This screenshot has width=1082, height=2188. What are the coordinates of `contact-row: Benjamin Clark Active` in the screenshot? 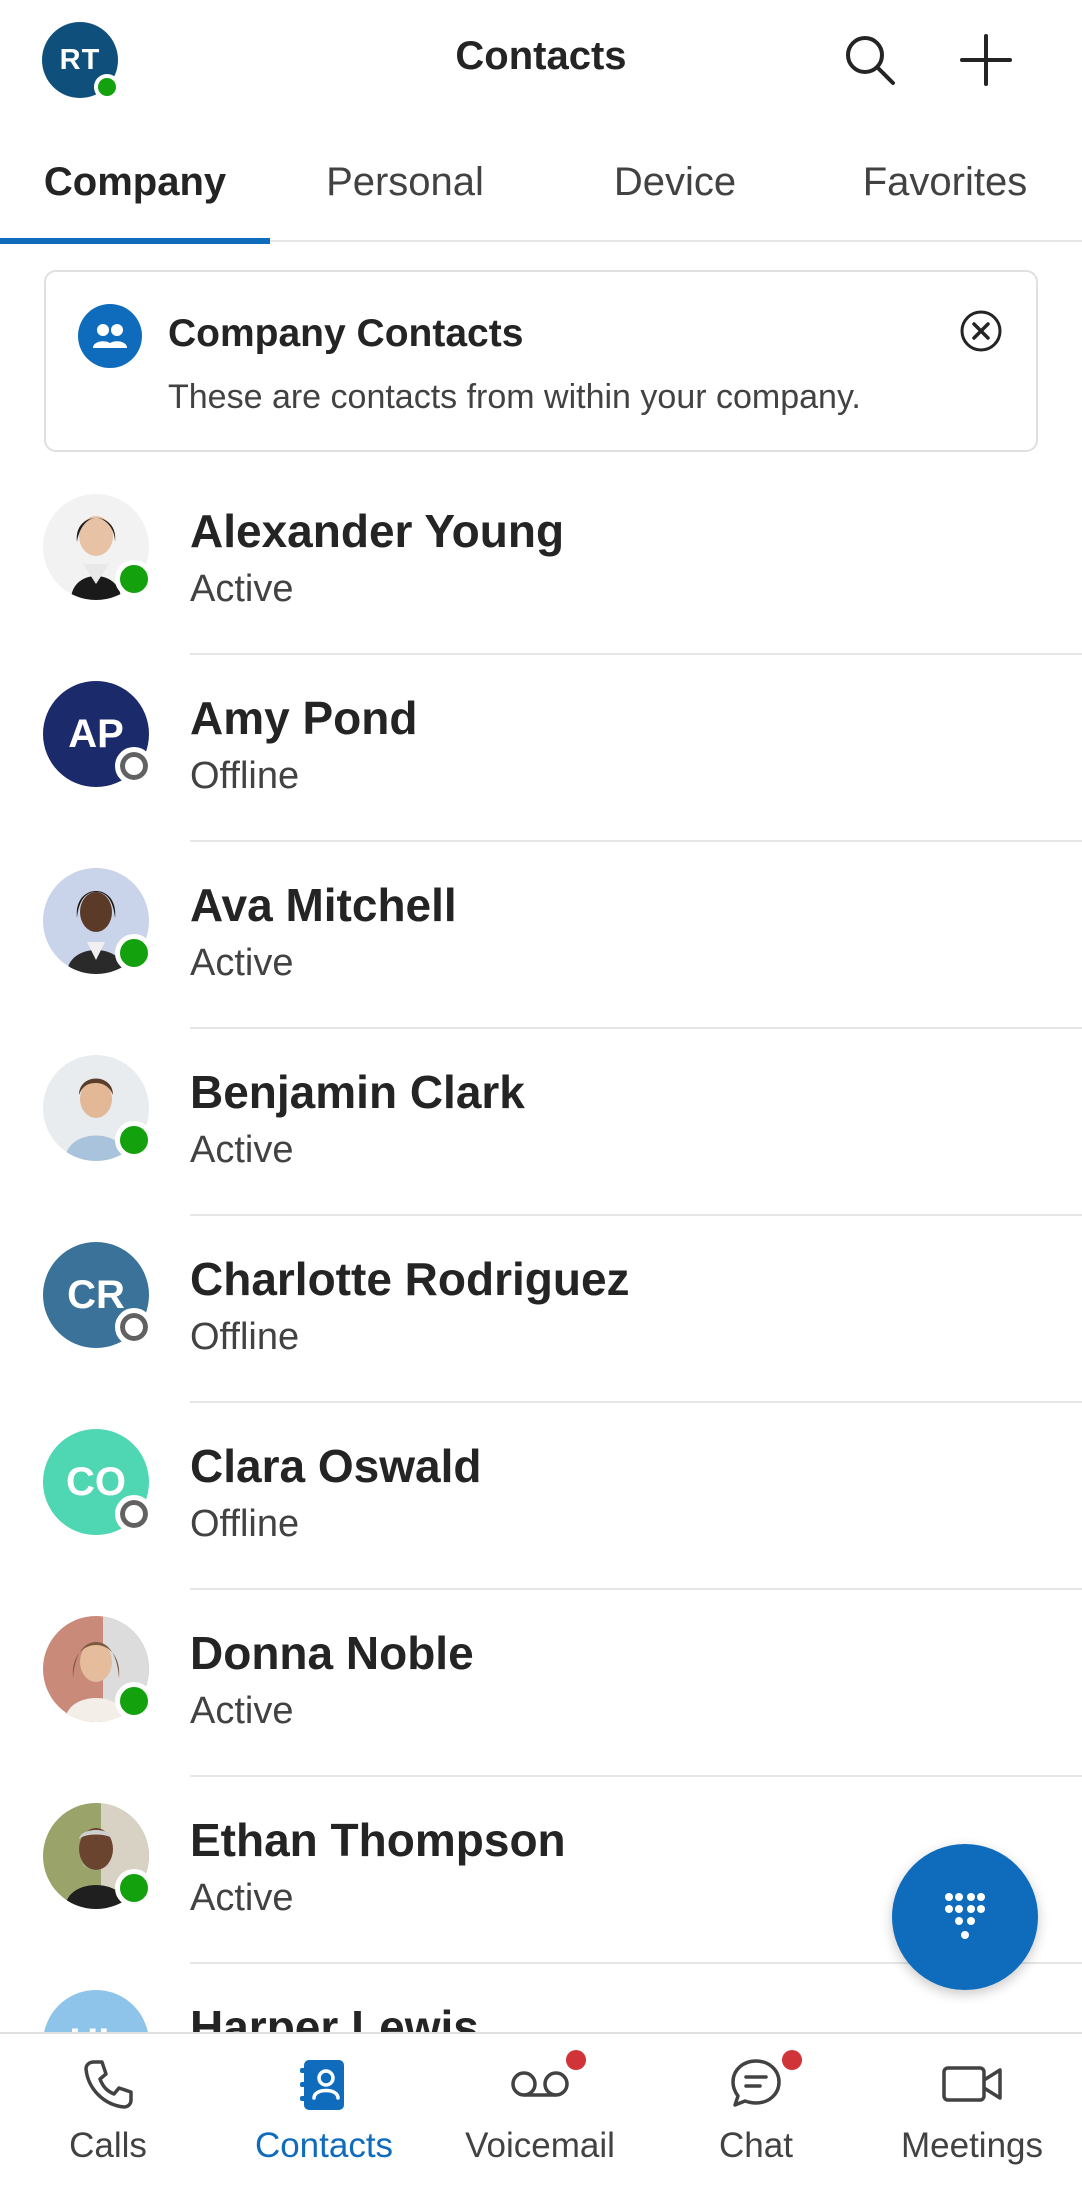 It's located at (541, 1122).